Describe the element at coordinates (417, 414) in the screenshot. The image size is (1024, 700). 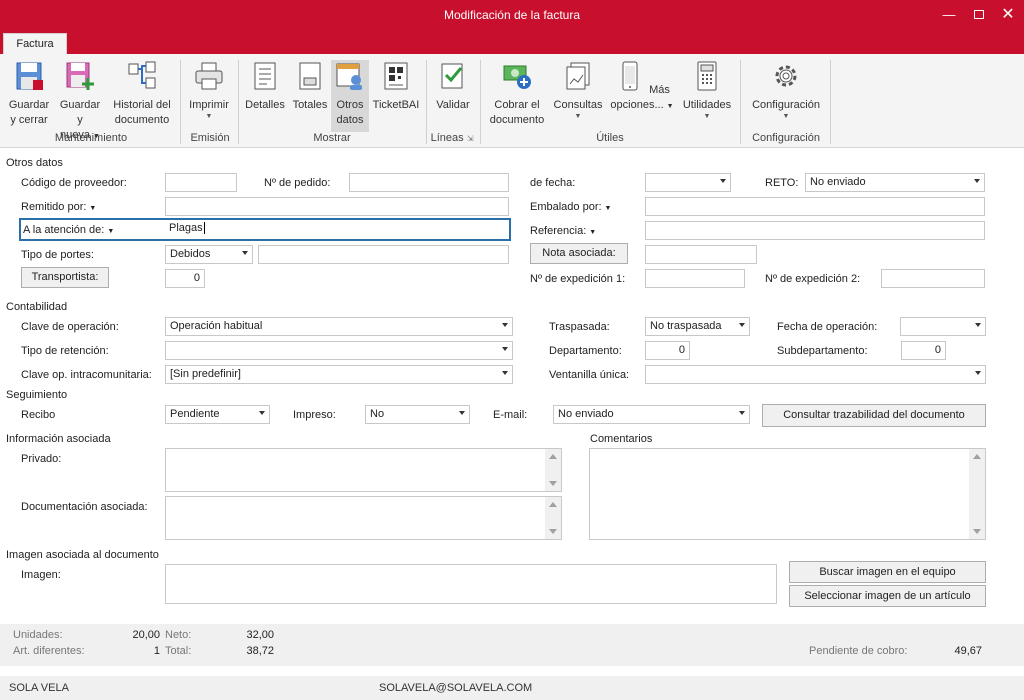
I see `impreso-select: No` at that location.